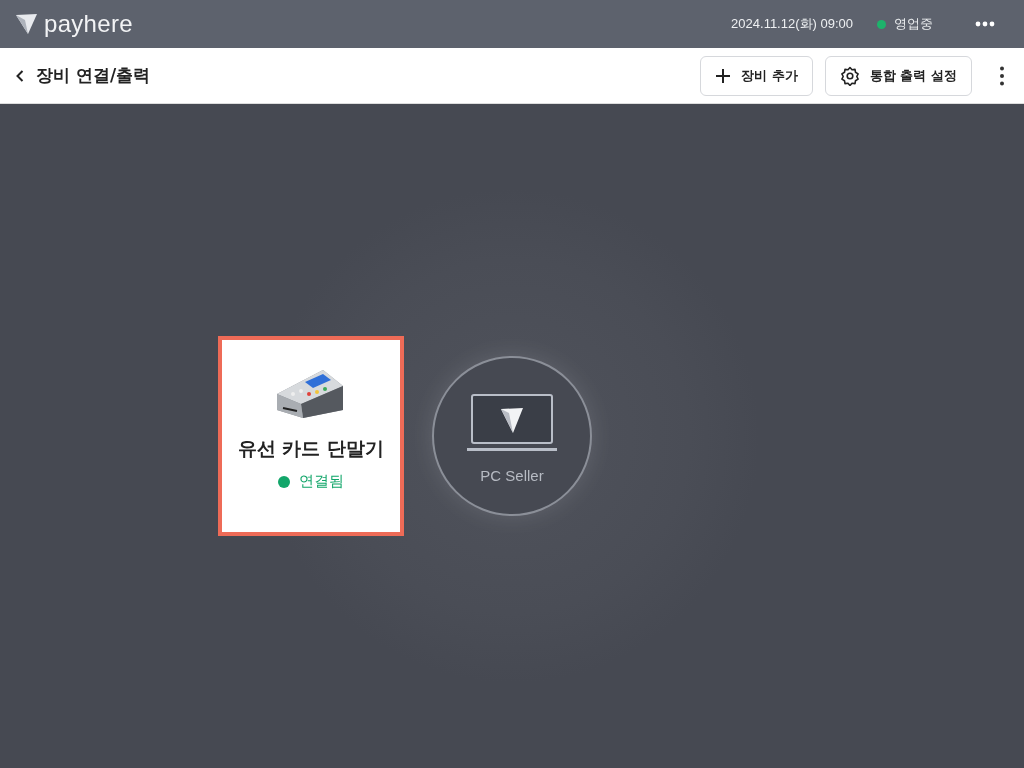  I want to click on device-name: 유선 카드 단말기, so click(311, 448).